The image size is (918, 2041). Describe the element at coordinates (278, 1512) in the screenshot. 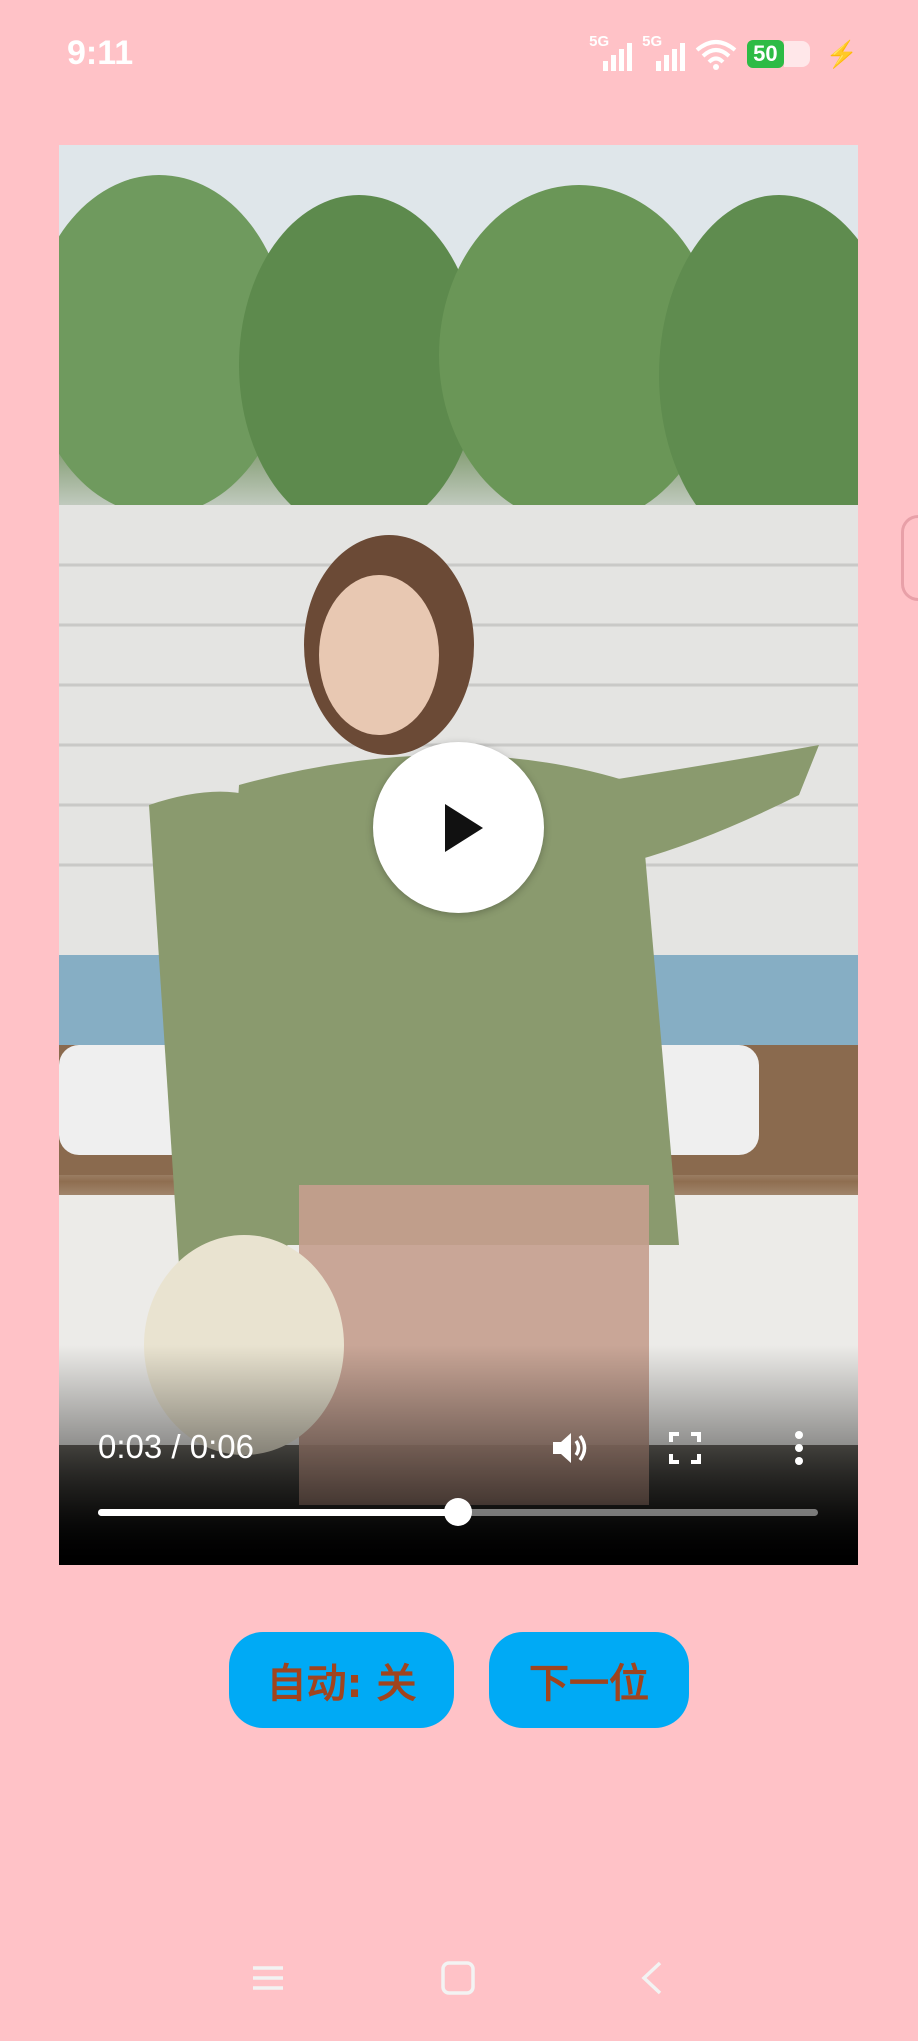

I see `seek-bar-fill` at that location.